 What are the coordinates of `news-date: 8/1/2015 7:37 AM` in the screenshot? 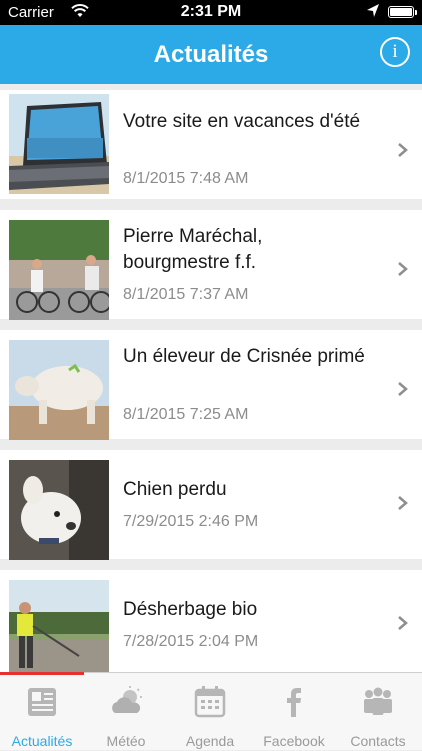 It's located at (186, 294).